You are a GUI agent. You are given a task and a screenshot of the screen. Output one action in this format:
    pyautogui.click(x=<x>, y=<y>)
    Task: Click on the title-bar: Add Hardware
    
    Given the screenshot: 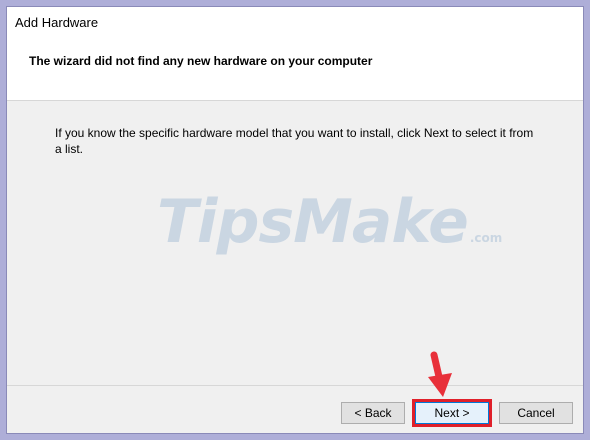 What is the action you would take?
    pyautogui.click(x=295, y=25)
    